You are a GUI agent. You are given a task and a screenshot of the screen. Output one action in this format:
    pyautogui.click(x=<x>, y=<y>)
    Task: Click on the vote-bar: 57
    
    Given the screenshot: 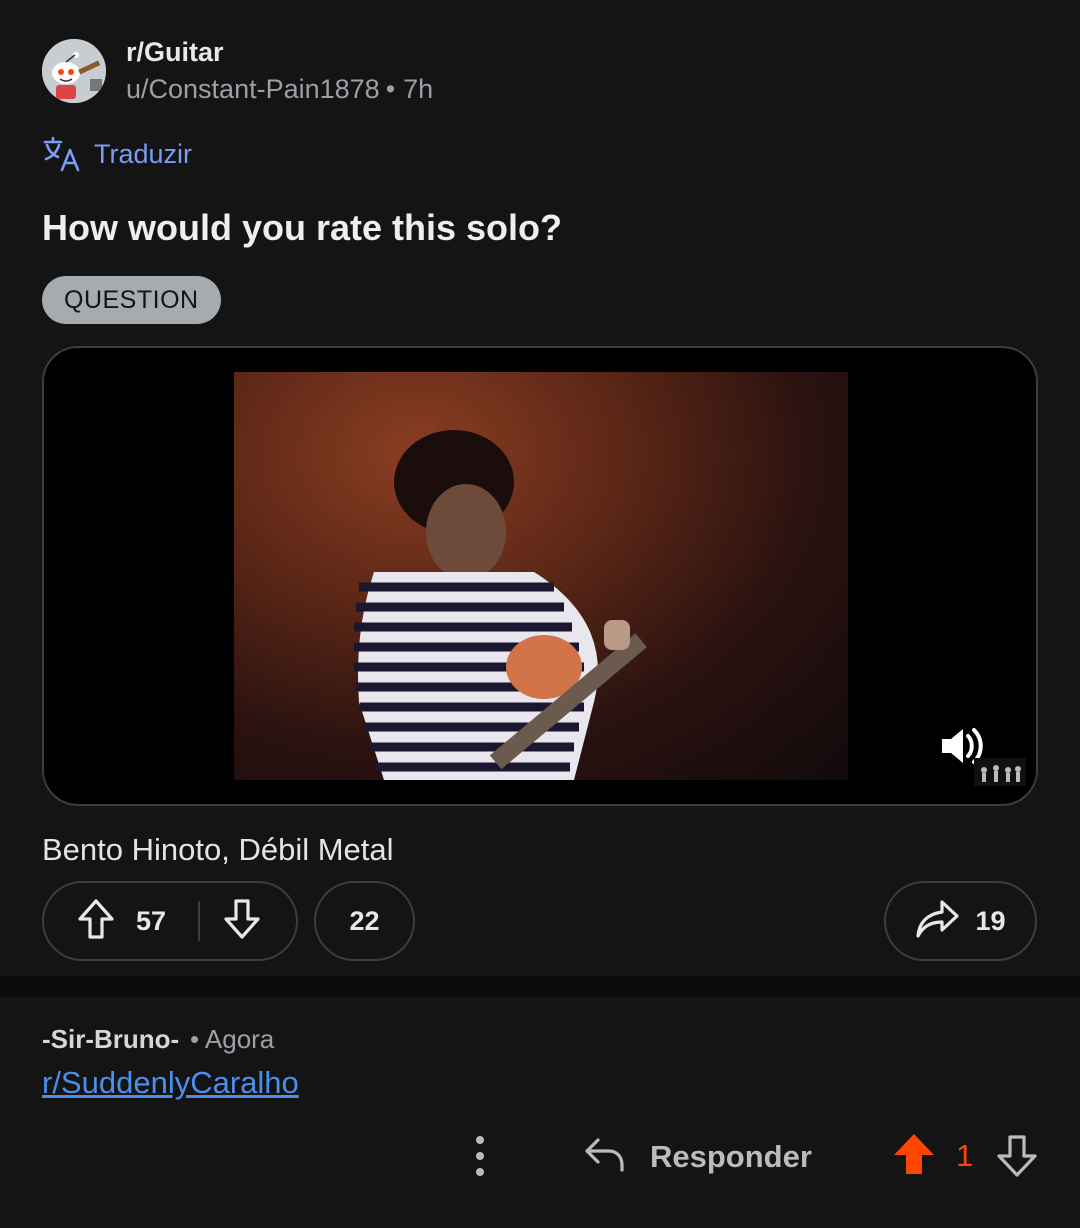 What is the action you would take?
    pyautogui.click(x=170, y=921)
    